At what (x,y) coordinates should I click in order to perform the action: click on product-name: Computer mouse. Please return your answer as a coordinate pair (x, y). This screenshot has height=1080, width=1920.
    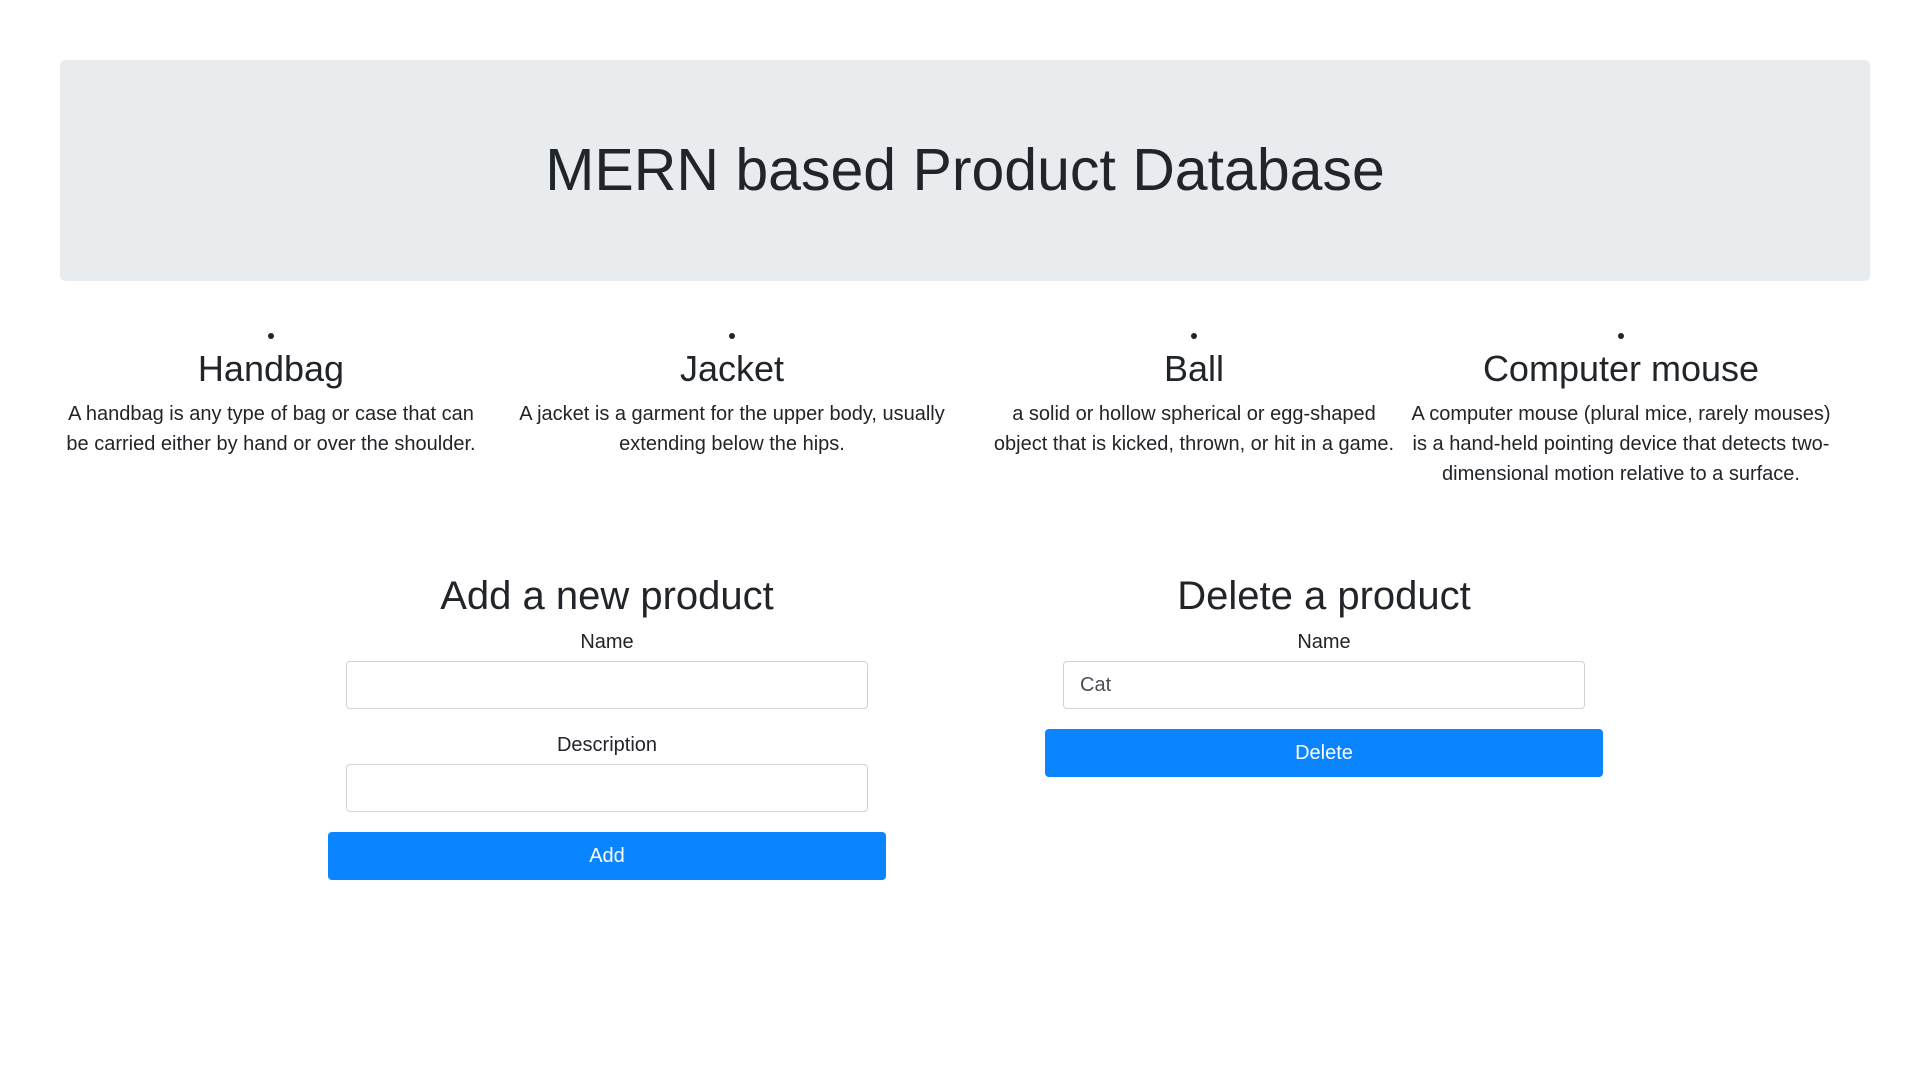
    Looking at the image, I should click on (1621, 368).